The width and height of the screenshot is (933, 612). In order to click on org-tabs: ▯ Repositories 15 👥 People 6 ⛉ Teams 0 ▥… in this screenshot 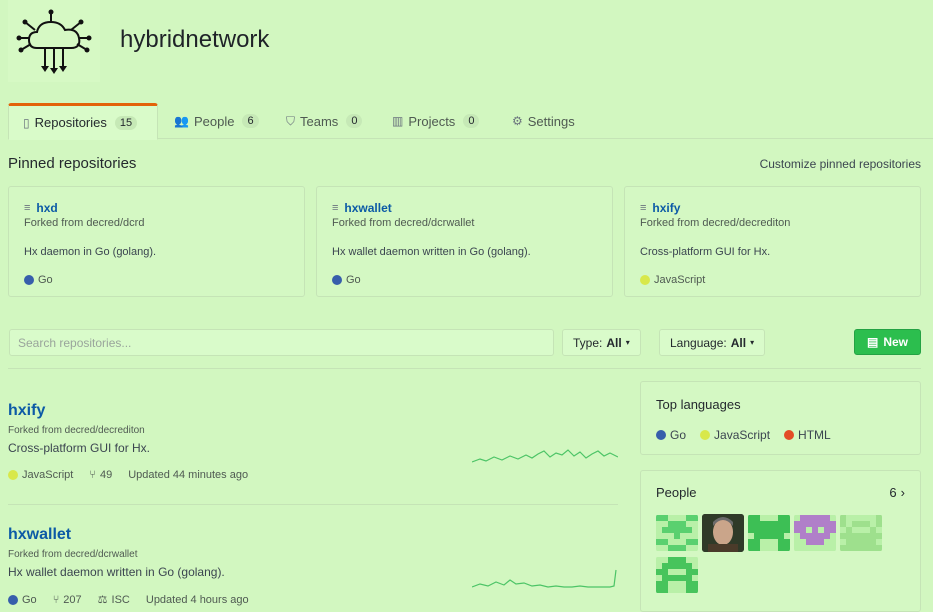, I will do `click(470, 121)`.